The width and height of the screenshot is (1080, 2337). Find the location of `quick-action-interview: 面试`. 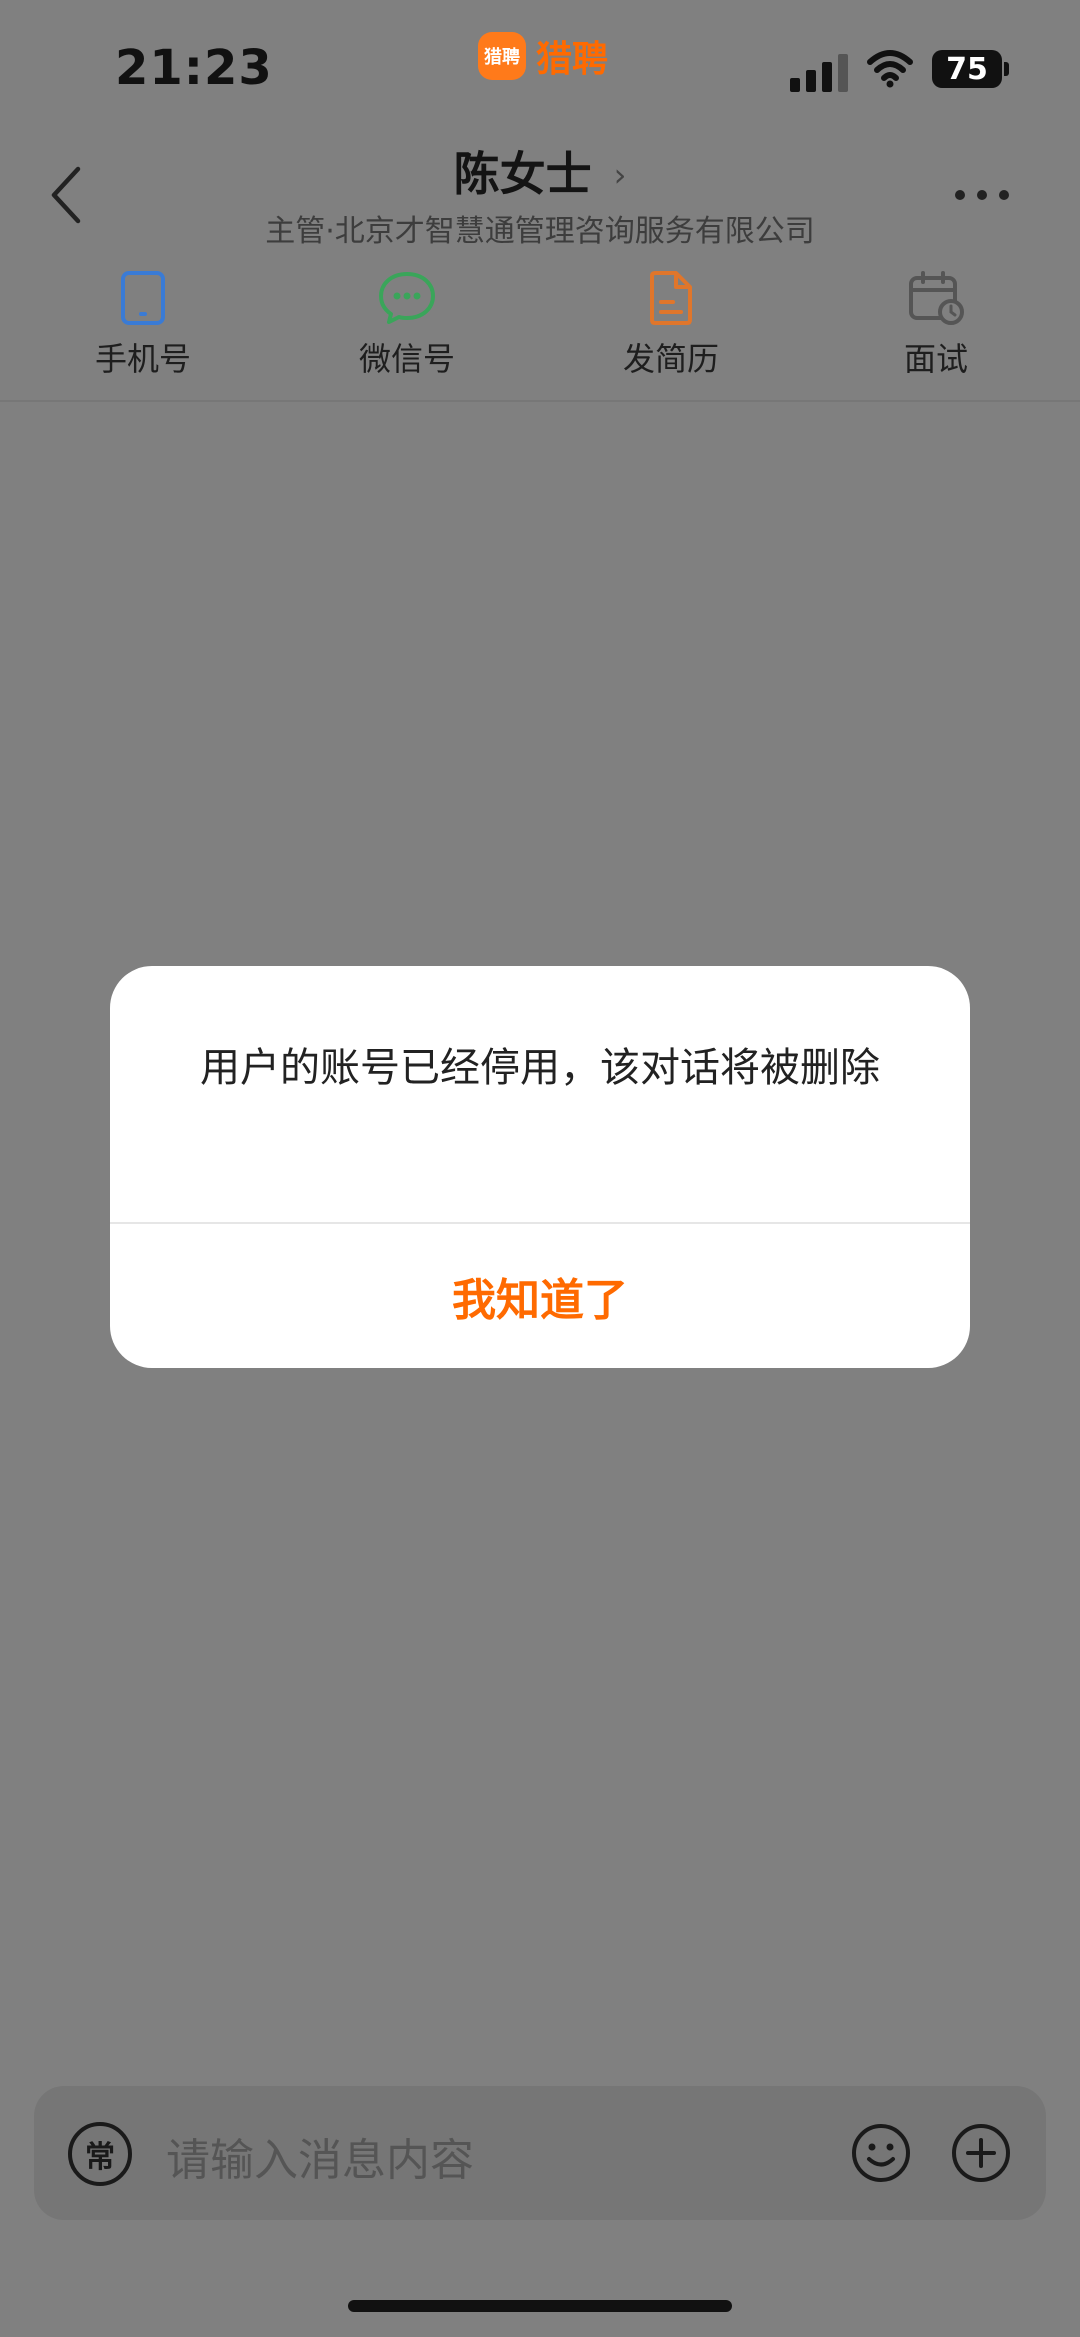

quick-action-interview: 面试 is located at coordinates (936, 325).